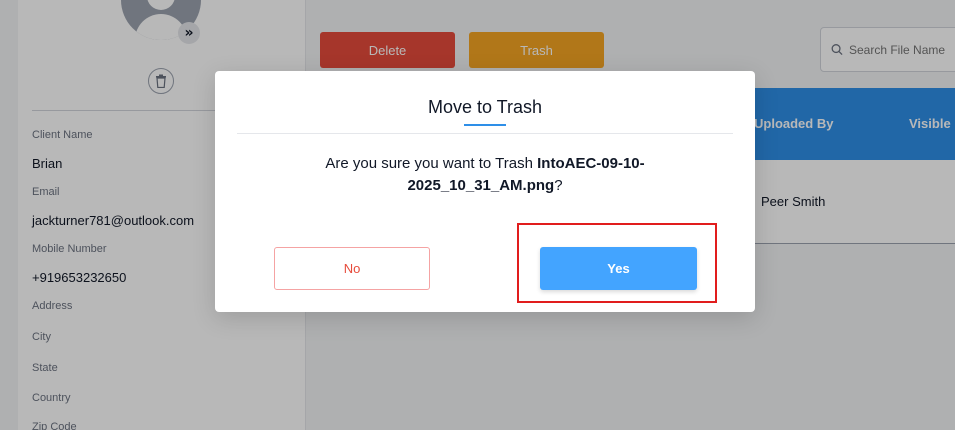  What do you see at coordinates (558, 185) in the screenshot?
I see `message-suffix: ?` at bounding box center [558, 185].